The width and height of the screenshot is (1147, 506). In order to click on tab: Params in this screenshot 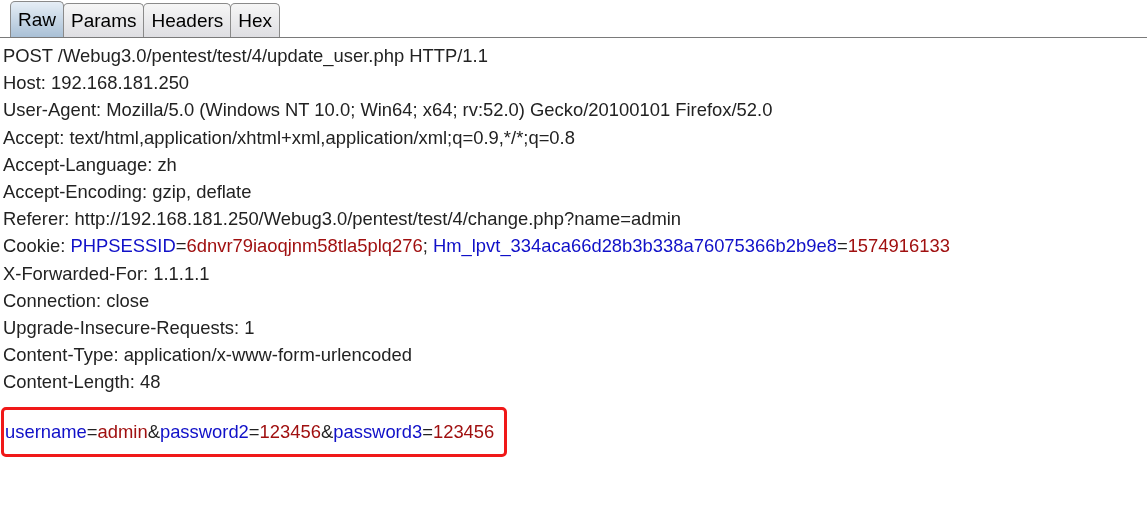, I will do `click(104, 20)`.